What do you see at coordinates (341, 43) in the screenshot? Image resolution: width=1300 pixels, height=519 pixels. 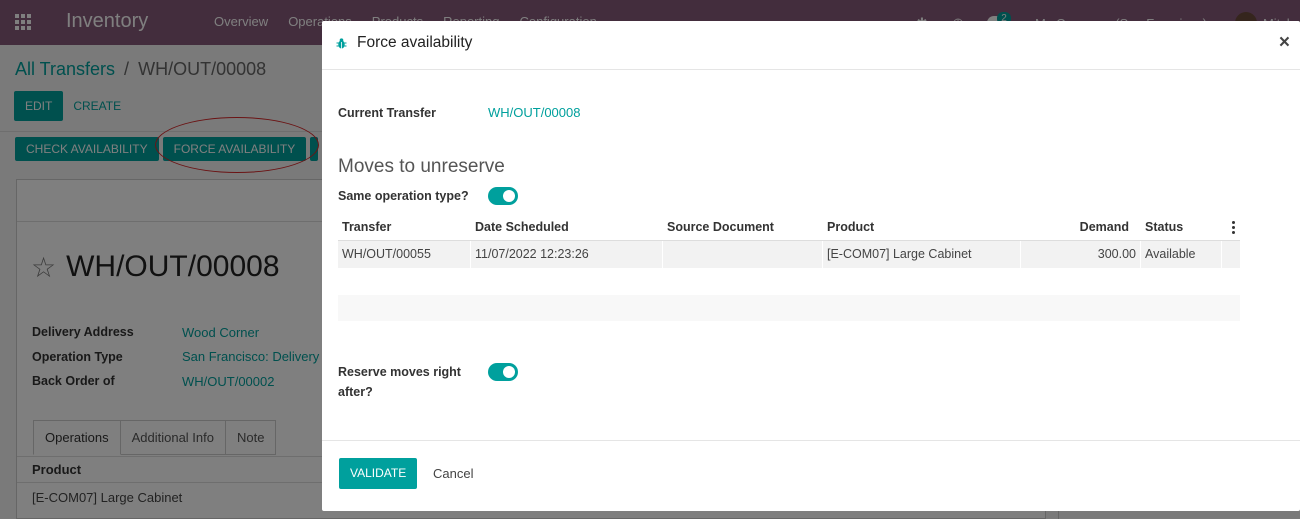 I see `bug-icon` at bounding box center [341, 43].